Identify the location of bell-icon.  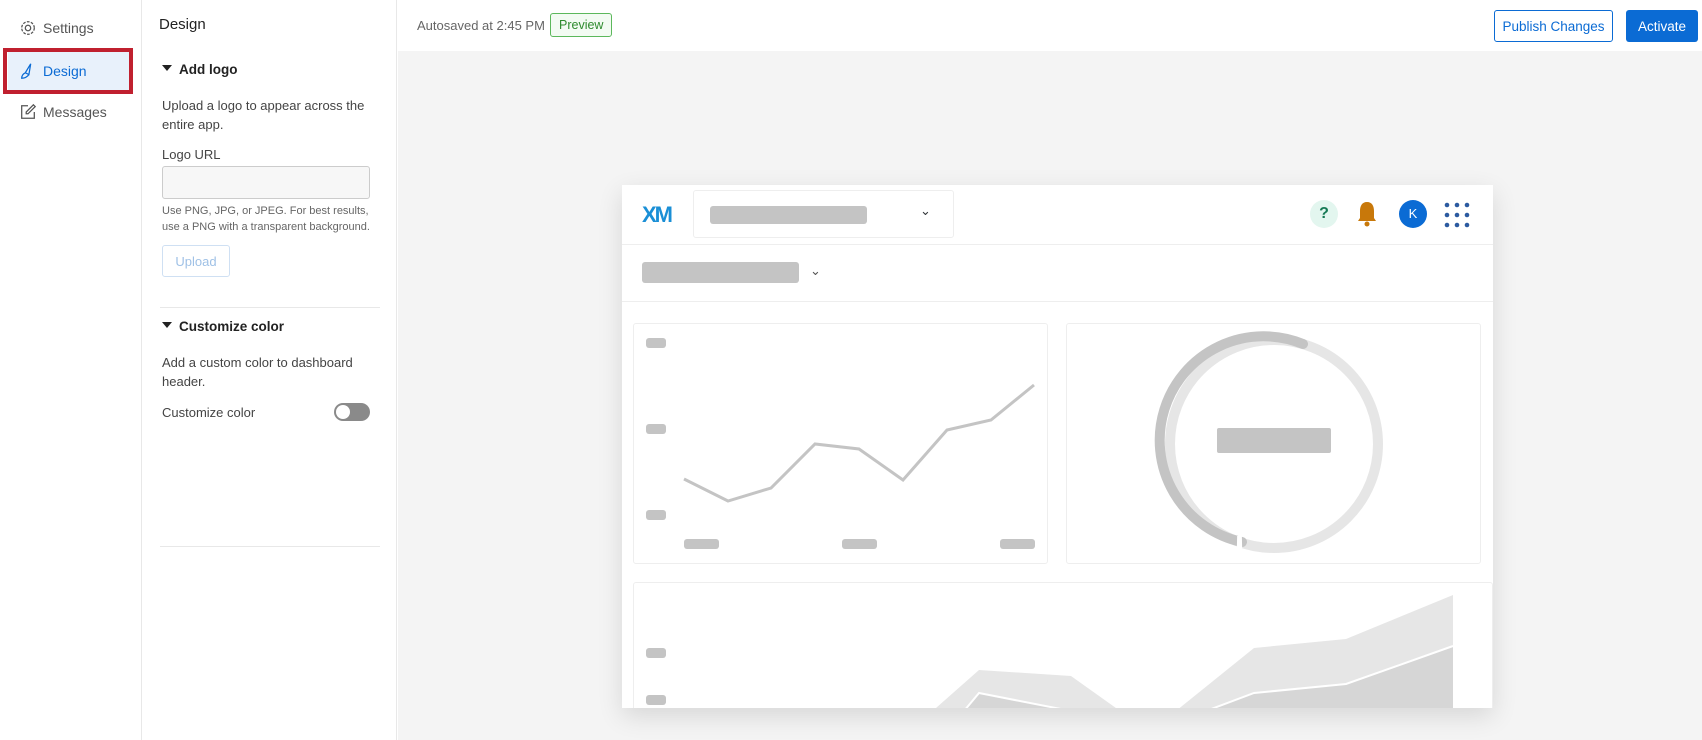
(1367, 214).